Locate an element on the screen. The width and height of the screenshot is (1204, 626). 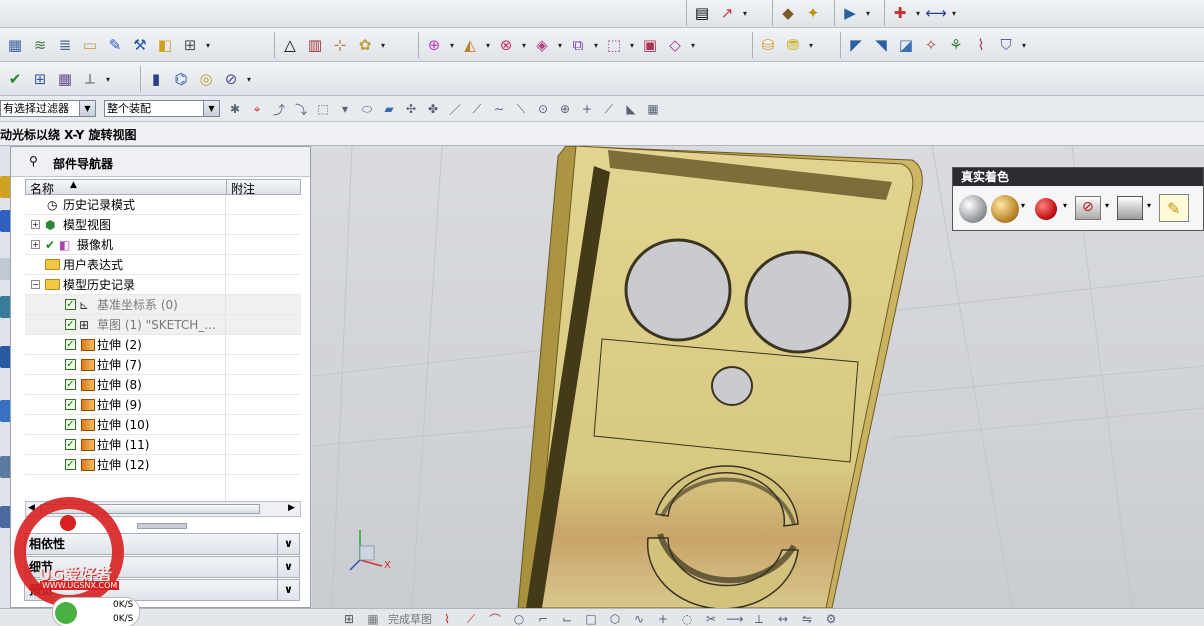
light-icon: ✎ is located at coordinates (1174, 208).